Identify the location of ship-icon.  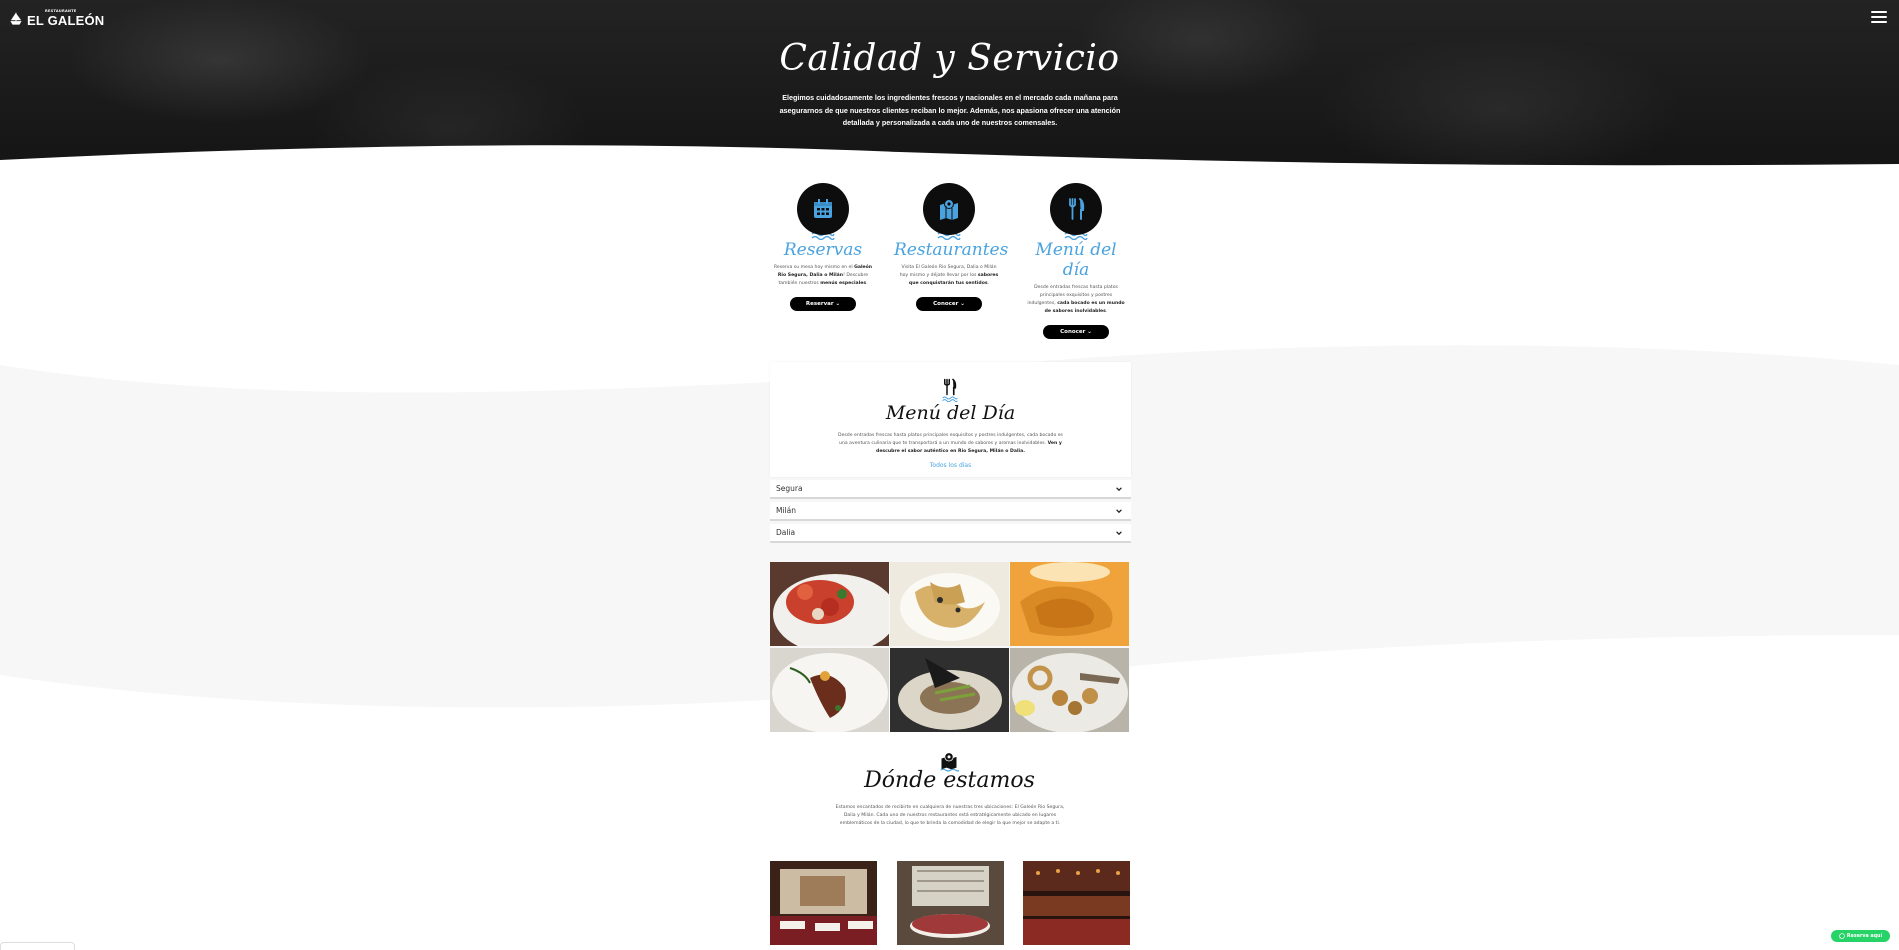
(16, 18).